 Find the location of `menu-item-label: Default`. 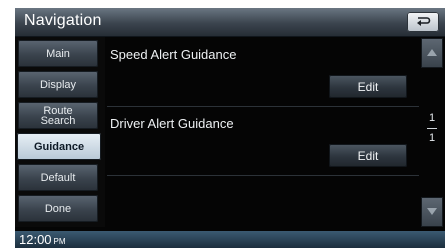

menu-item-label: Default is located at coordinates (58, 177).